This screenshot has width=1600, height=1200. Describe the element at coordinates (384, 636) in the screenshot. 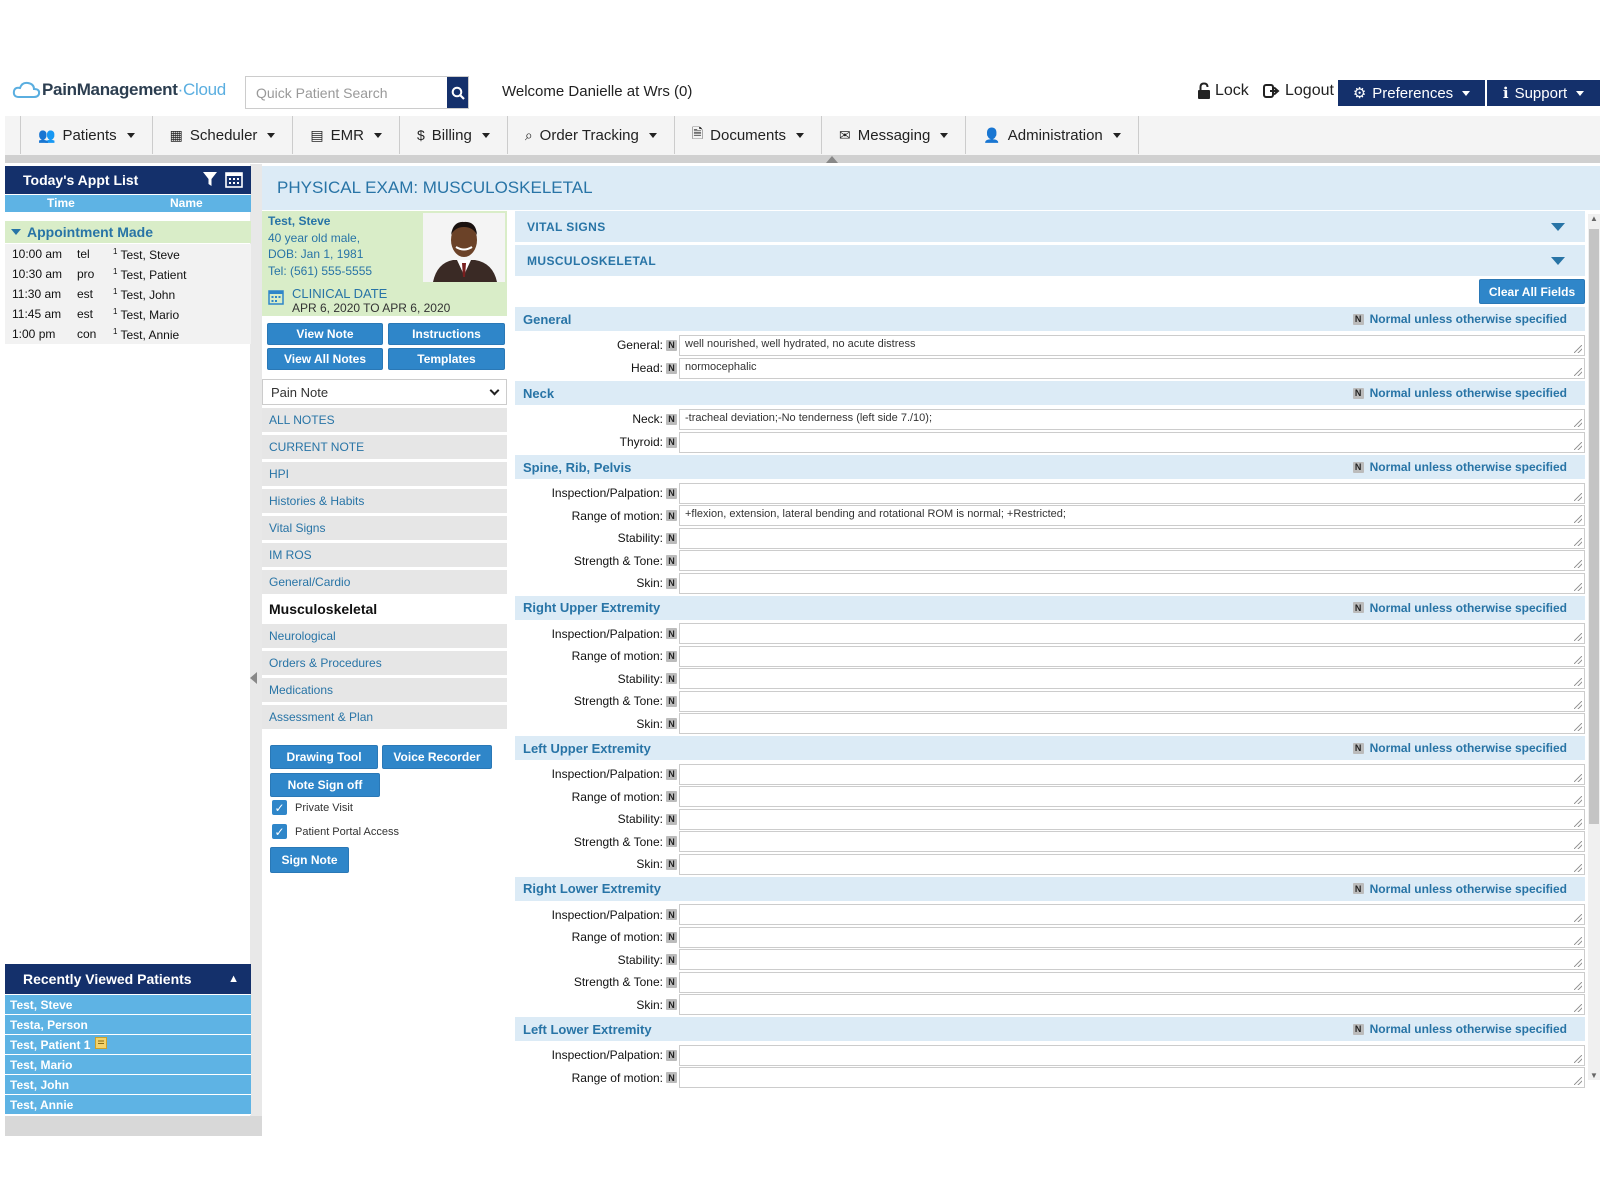

I see `note-nav-neurological: Neurological` at that location.